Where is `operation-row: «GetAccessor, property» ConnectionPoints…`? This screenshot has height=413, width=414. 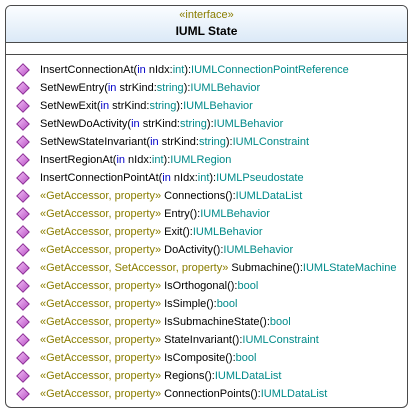 operation-row: «GetAccessor, property» ConnectionPoints… is located at coordinates (206, 394).